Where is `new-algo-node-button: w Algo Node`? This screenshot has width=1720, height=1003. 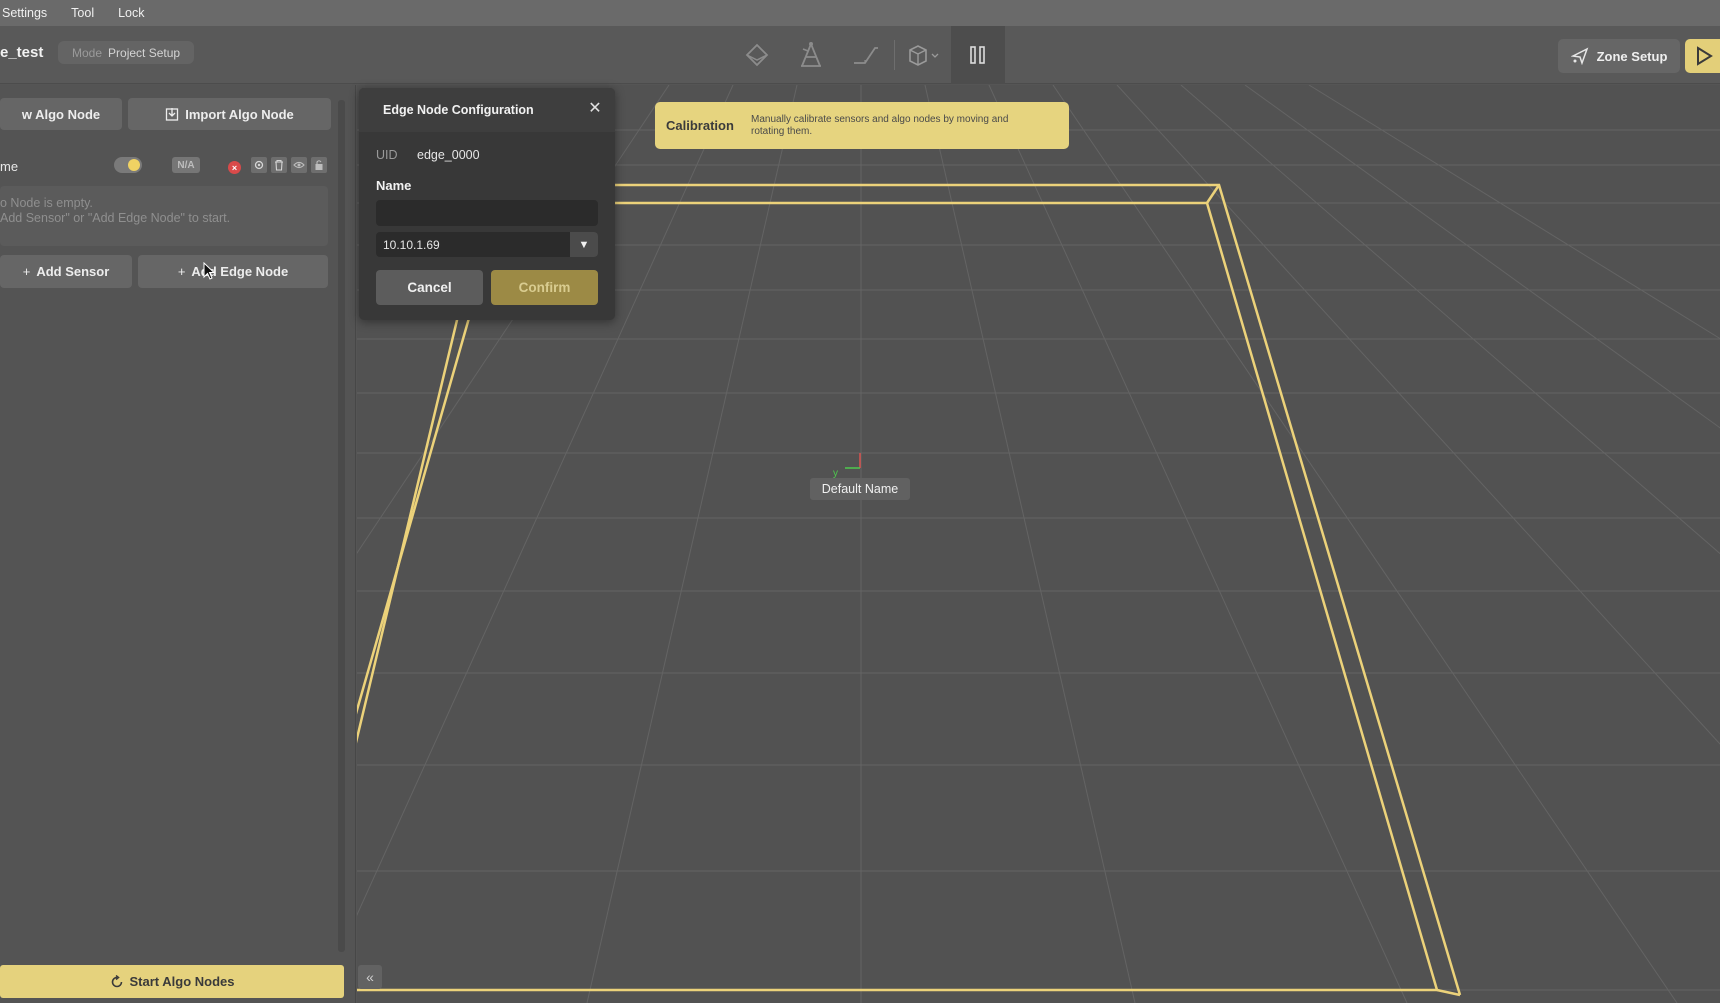
new-algo-node-button: w Algo Node is located at coordinates (61, 114).